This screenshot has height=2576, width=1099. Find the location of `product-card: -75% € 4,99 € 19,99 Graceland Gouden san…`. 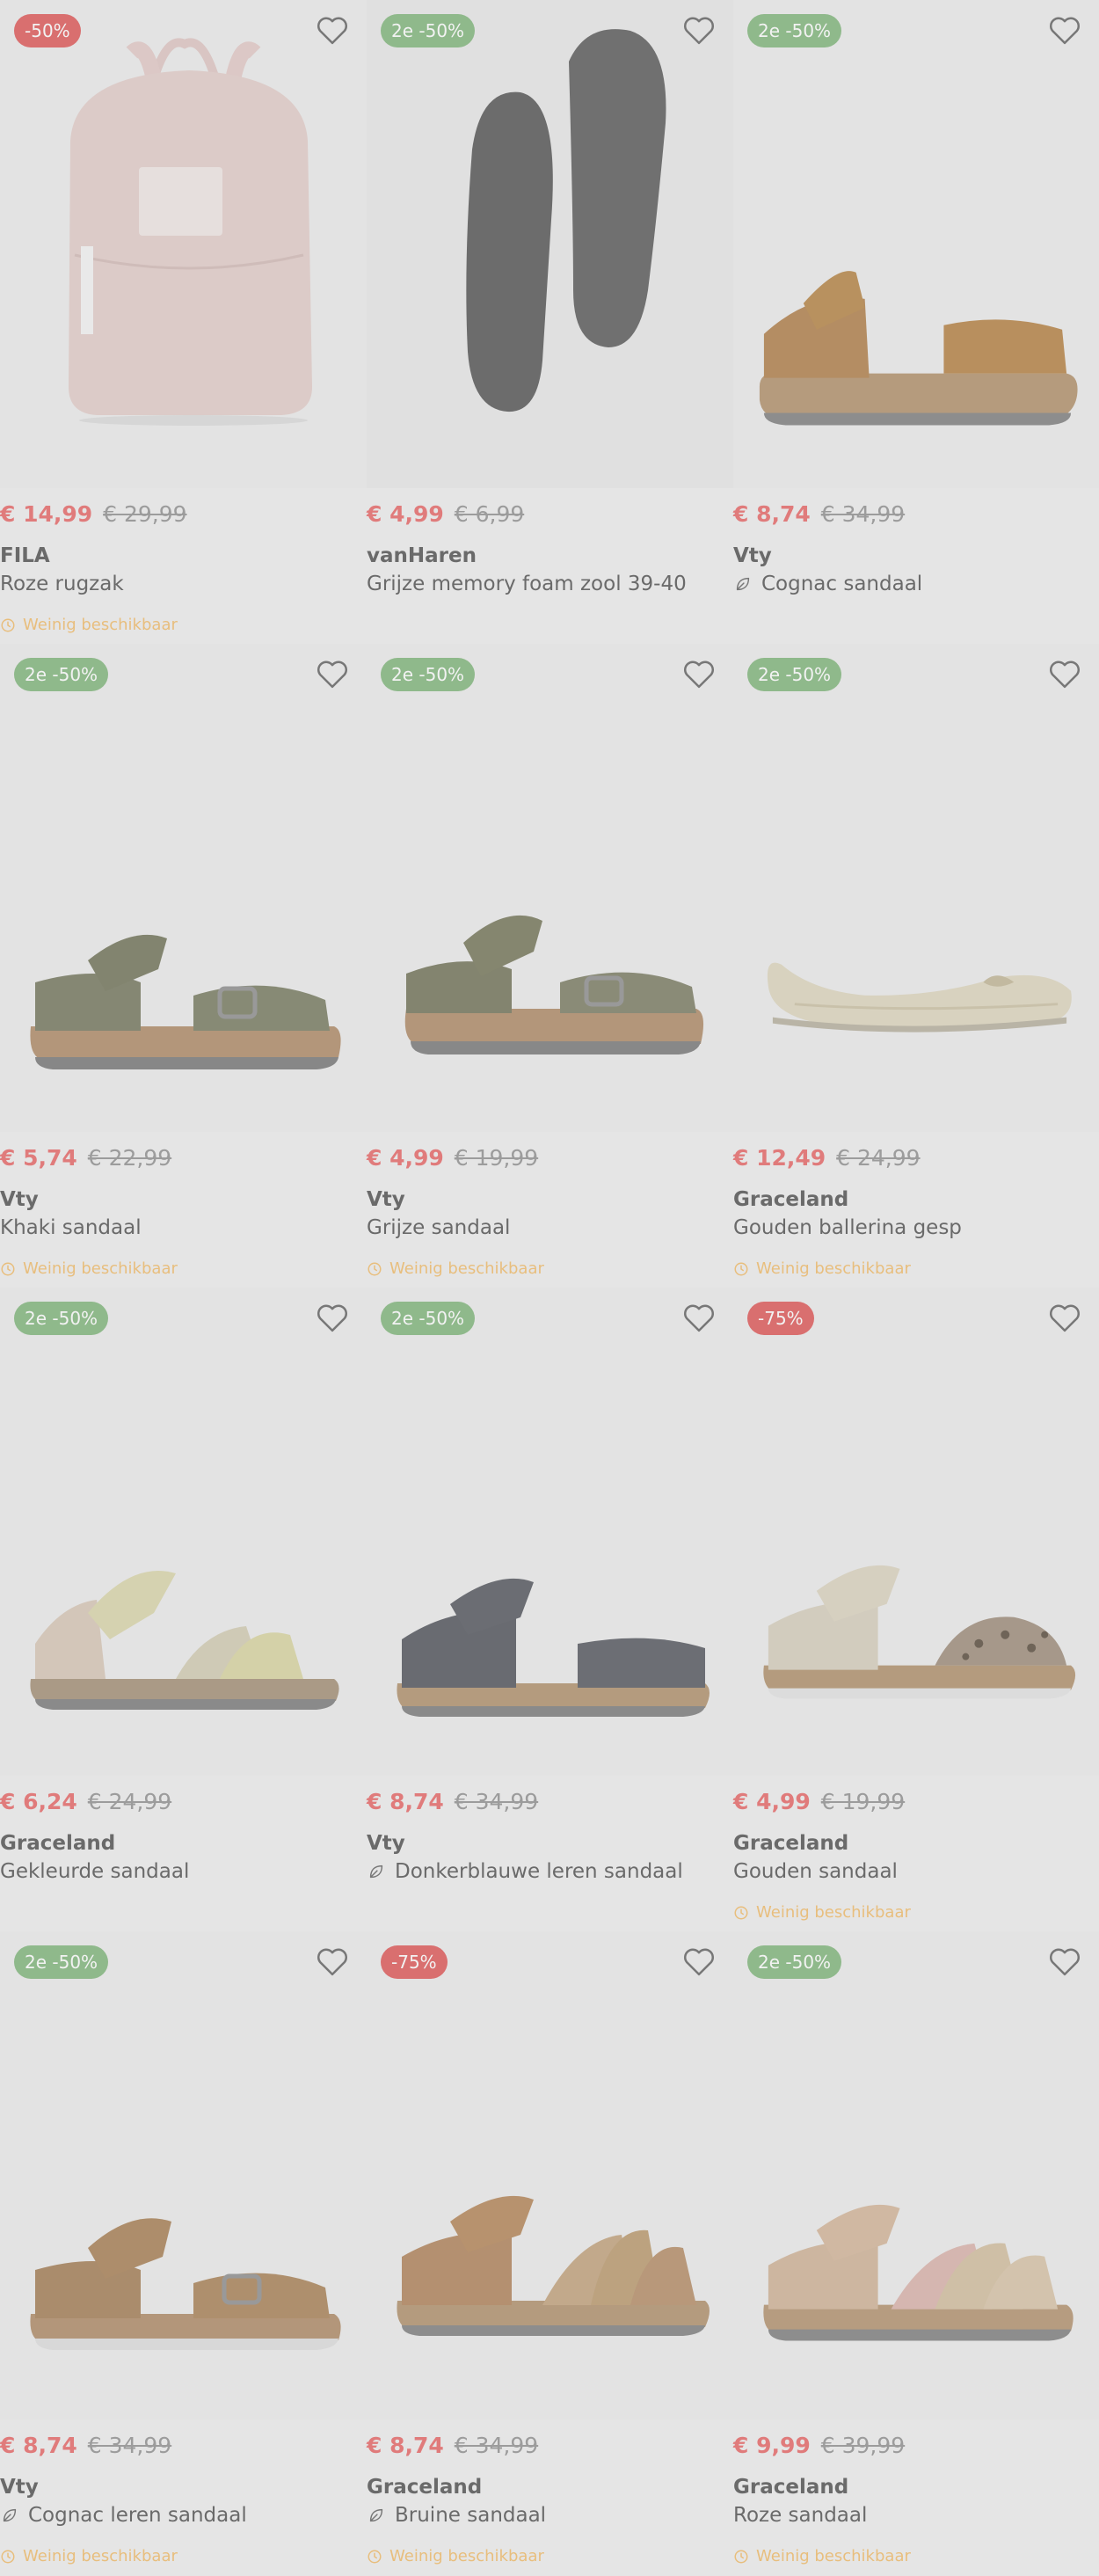

product-card: -75% € 4,99 € 19,99 Graceland Gouden san… is located at coordinates (916, 1609).